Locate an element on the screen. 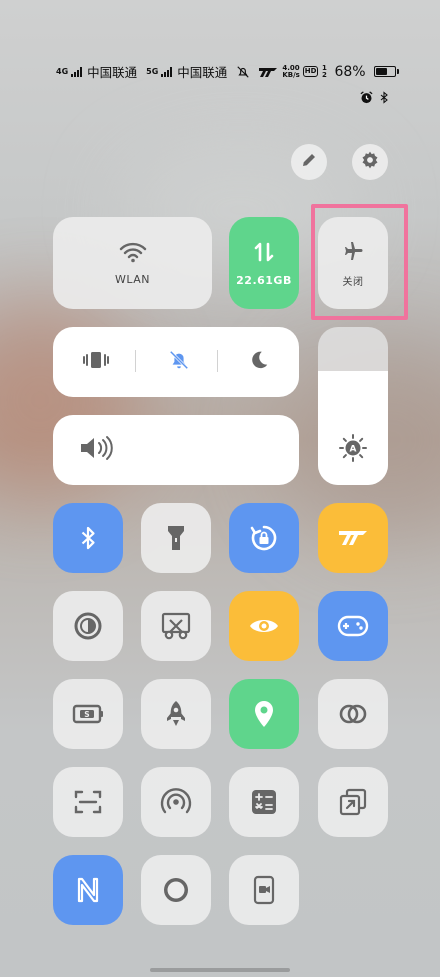  battery-s-icon: S is located at coordinates (88, 714).